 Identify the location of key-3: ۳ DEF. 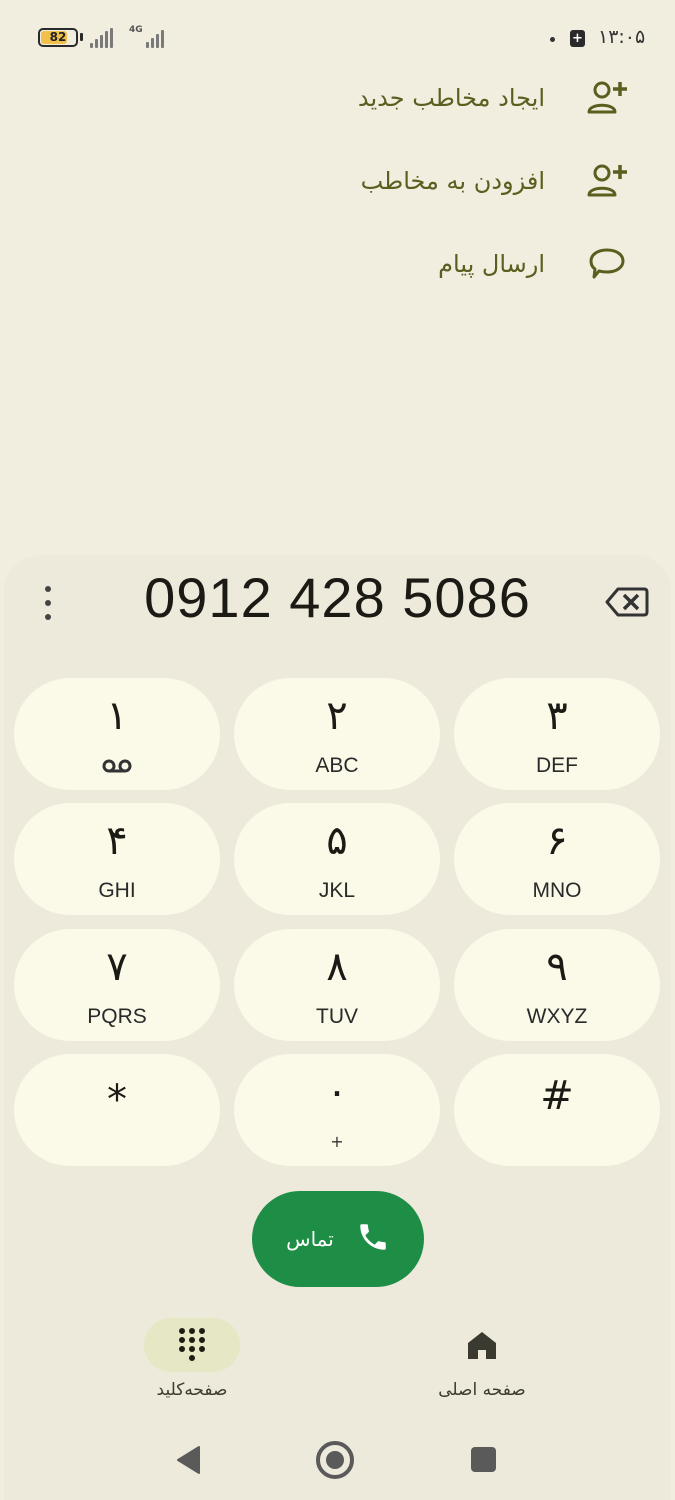
(557, 734).